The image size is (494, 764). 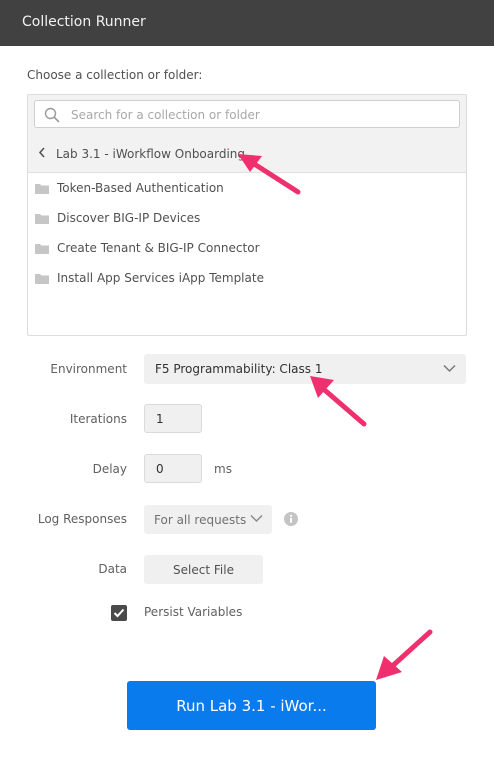 What do you see at coordinates (291, 519) in the screenshot?
I see `info-icon` at bounding box center [291, 519].